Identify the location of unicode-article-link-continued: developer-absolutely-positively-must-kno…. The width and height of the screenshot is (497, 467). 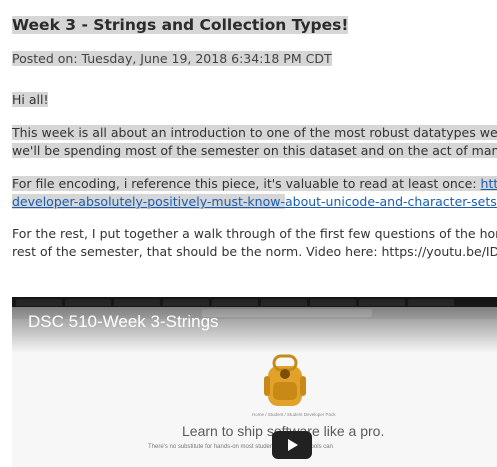
(148, 201).